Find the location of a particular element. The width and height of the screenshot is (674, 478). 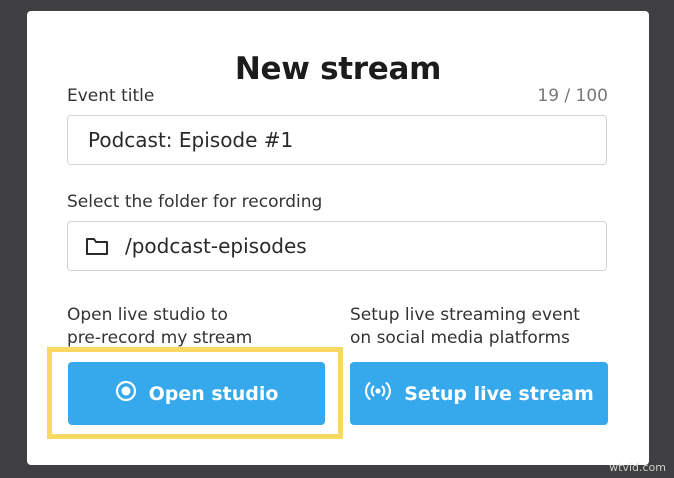

folder-value: /podcast-episodes is located at coordinates (216, 246).